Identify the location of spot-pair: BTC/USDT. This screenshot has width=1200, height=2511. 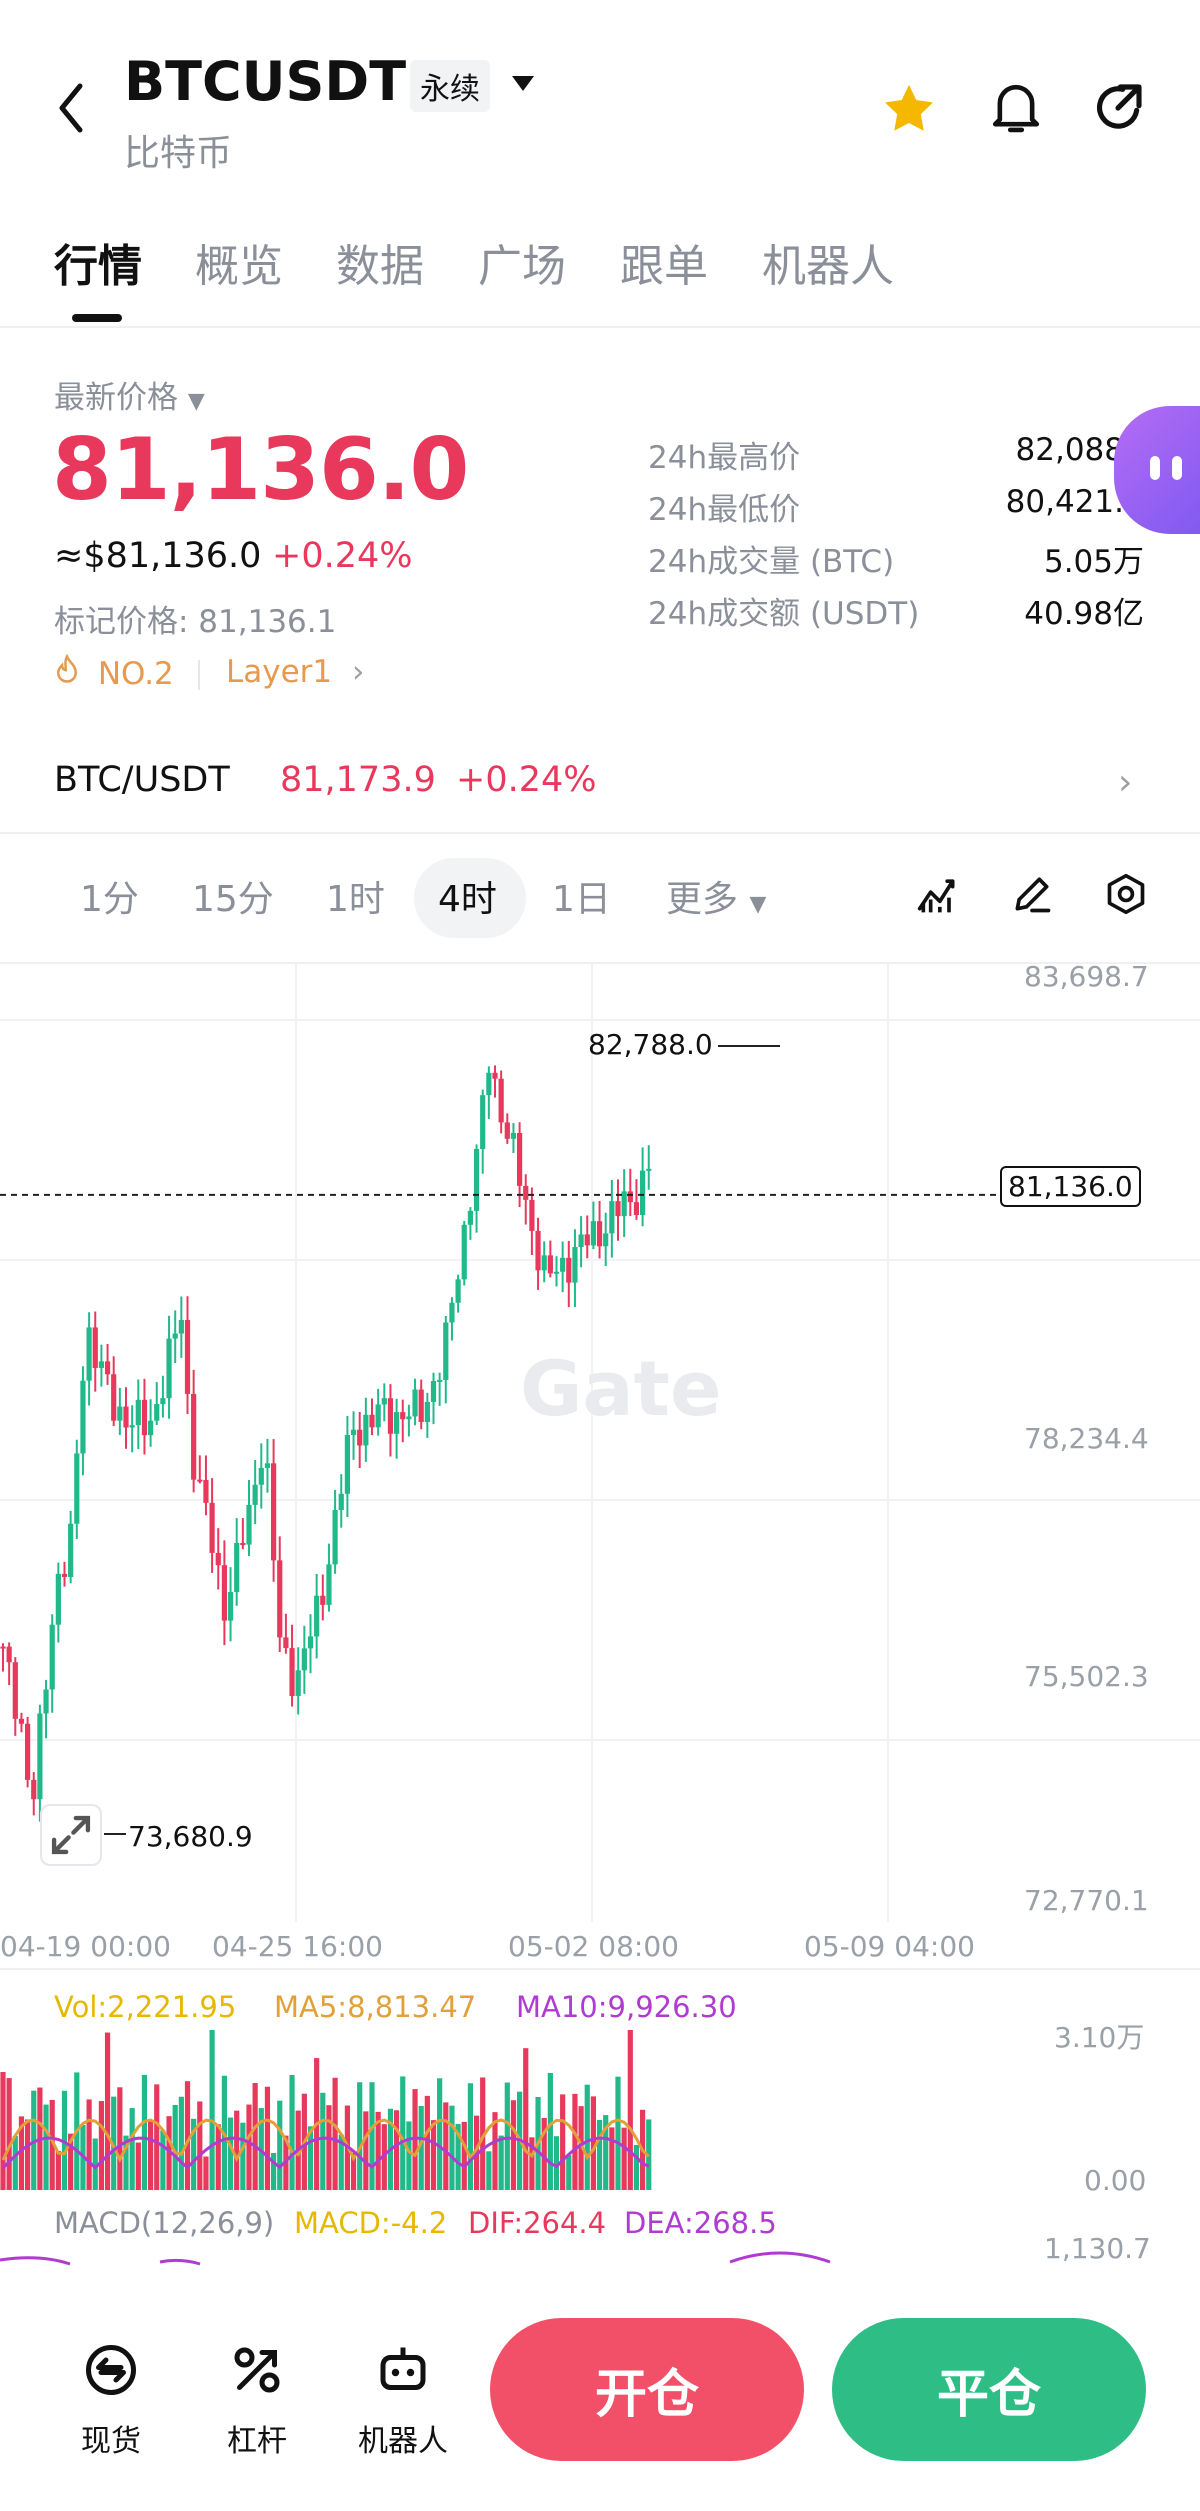
(142, 780).